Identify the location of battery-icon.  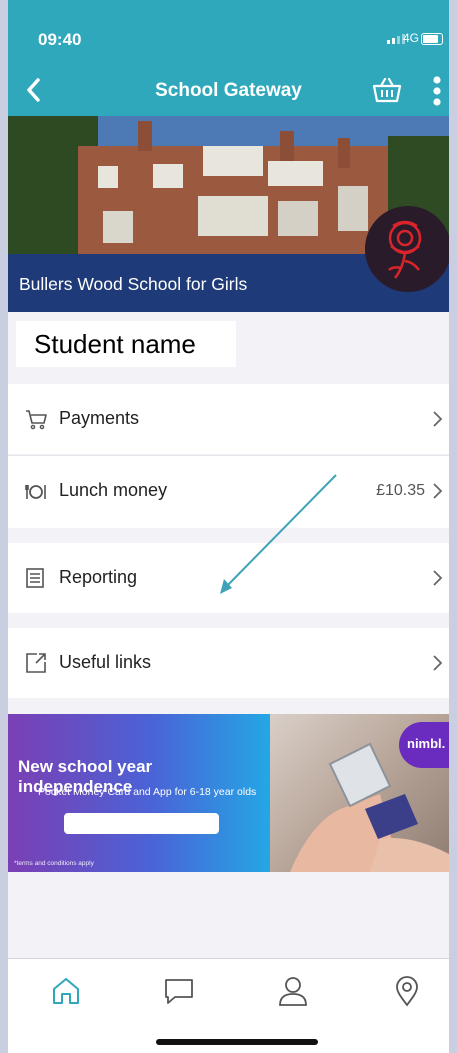
(432, 39).